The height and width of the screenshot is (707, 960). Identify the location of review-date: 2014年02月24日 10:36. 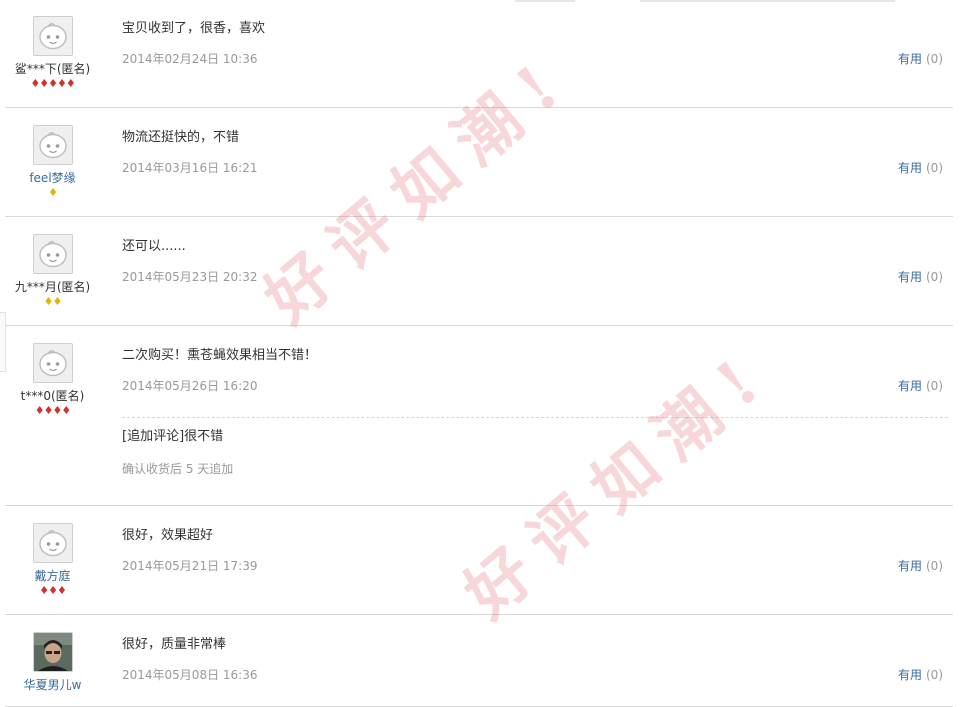
(190, 59).